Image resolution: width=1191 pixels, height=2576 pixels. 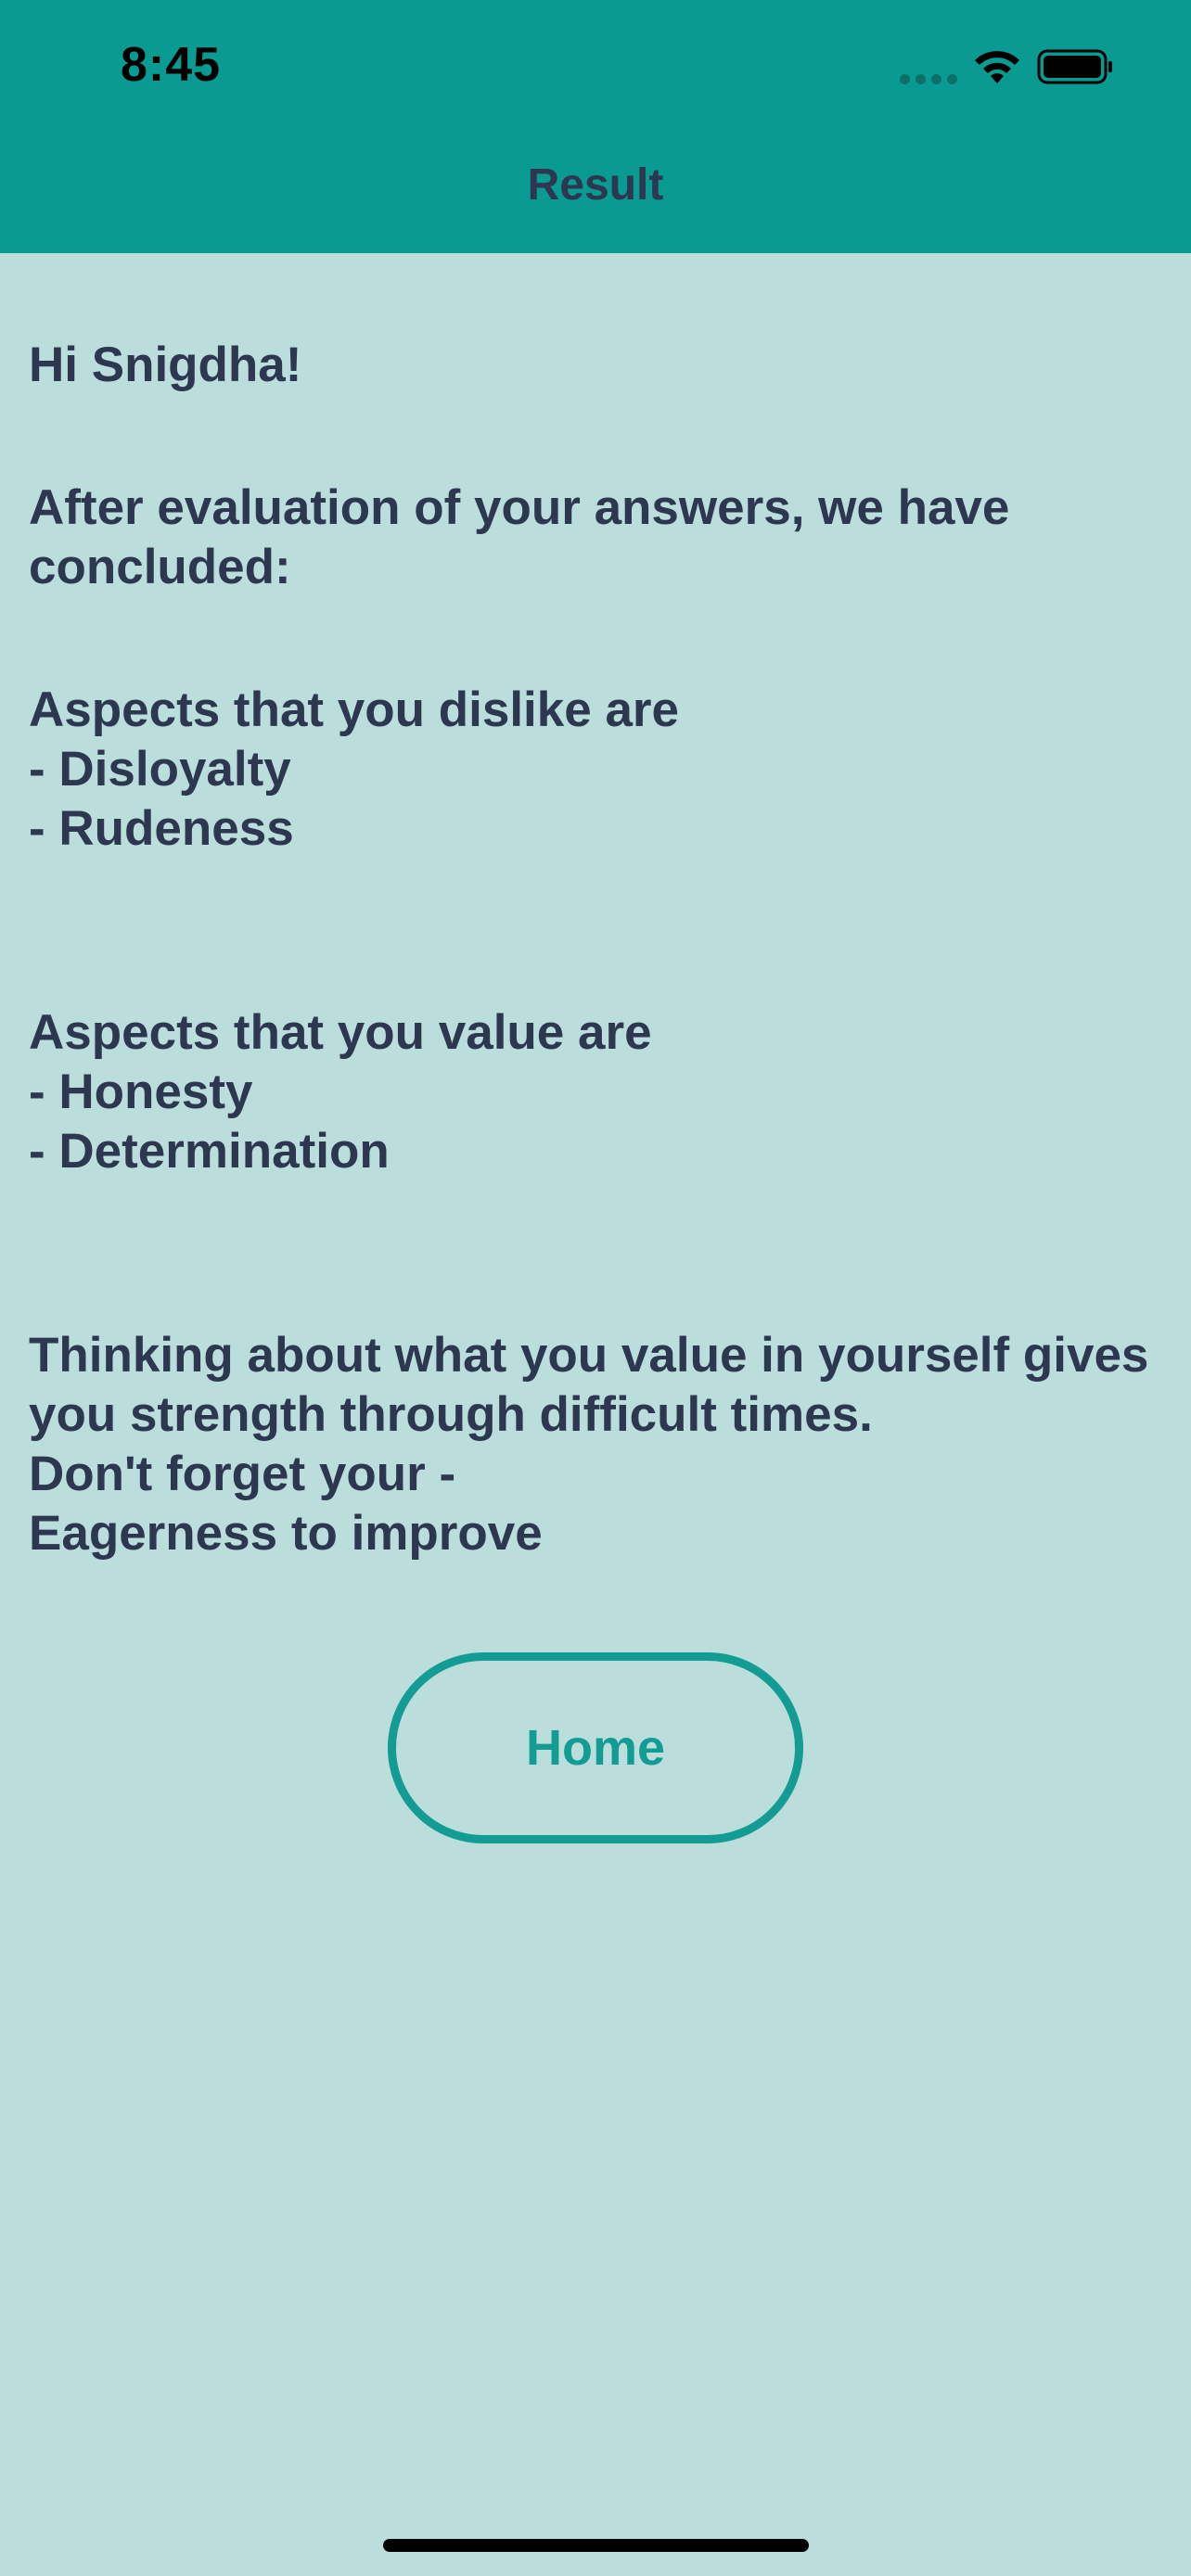 What do you see at coordinates (595, 185) in the screenshot?
I see `page-title: Result` at bounding box center [595, 185].